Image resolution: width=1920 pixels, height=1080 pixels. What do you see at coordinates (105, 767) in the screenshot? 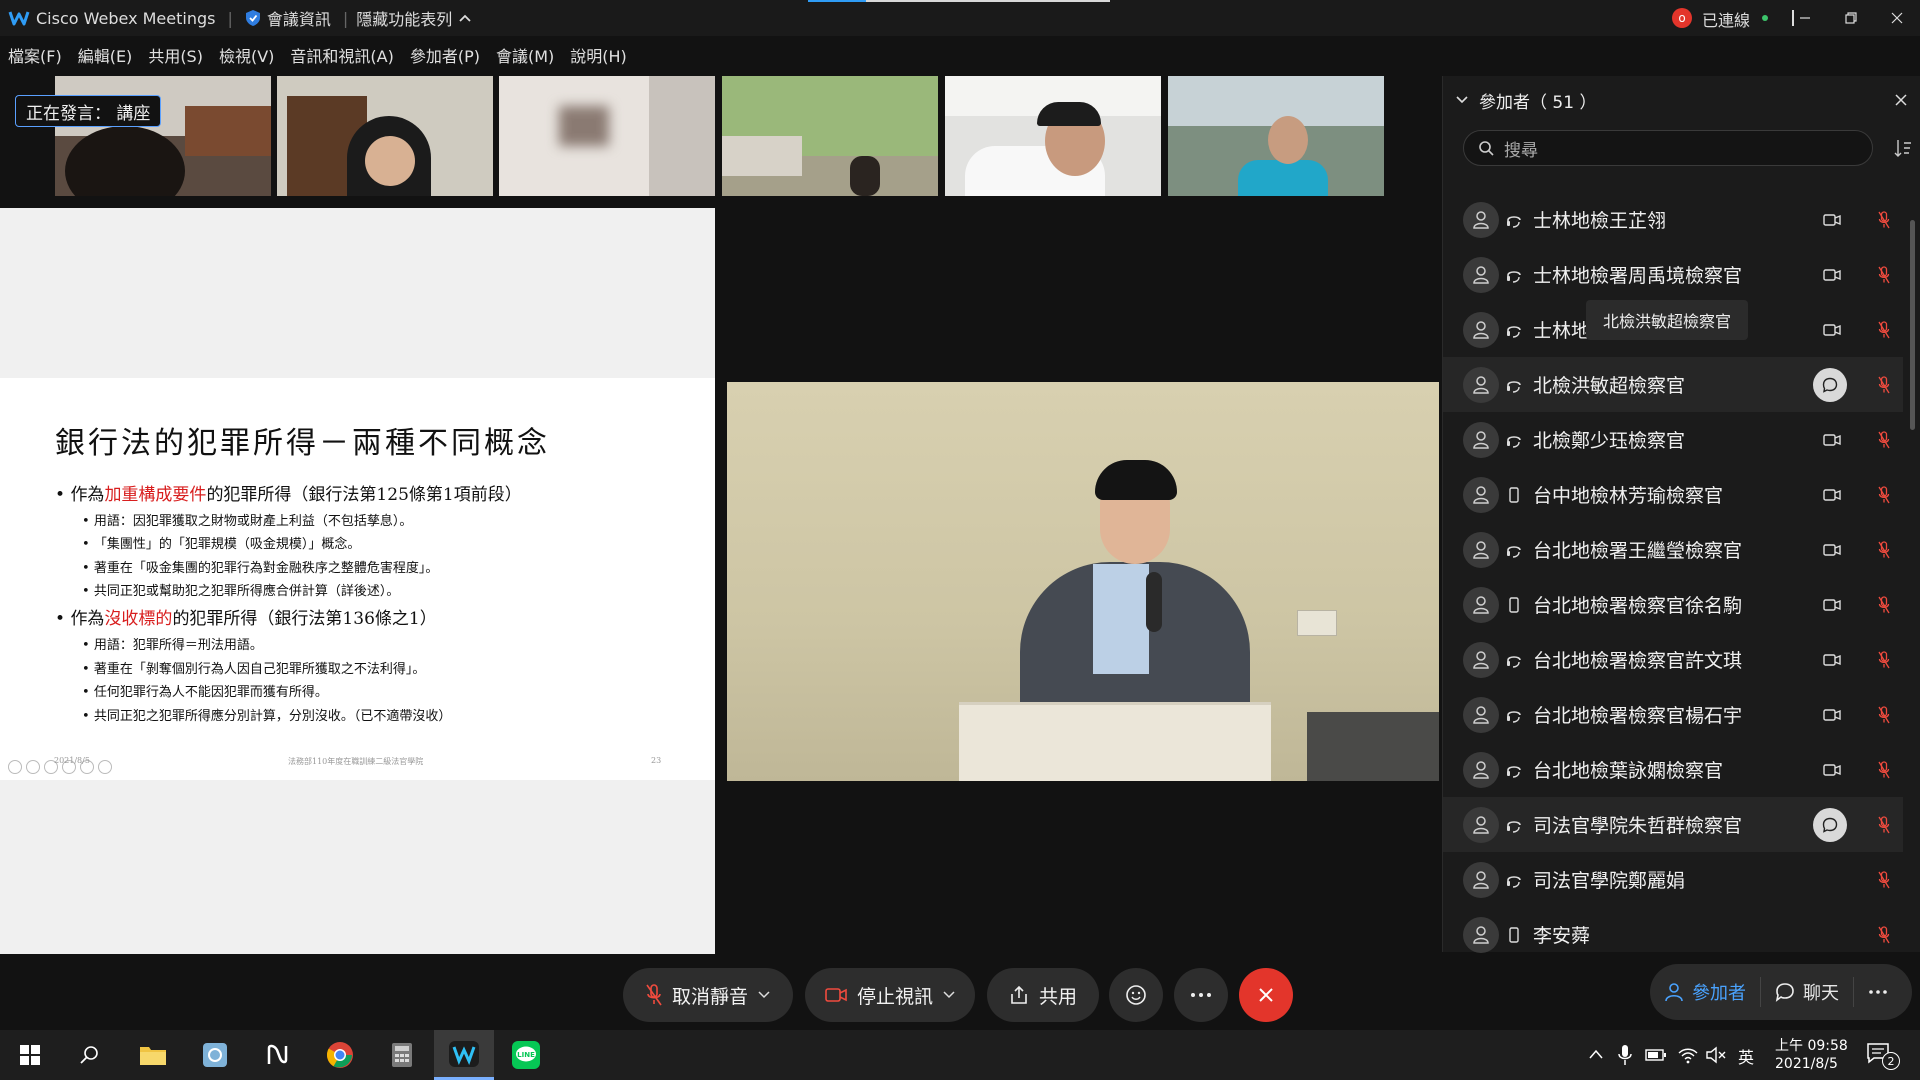
I see `more-icon` at bounding box center [105, 767].